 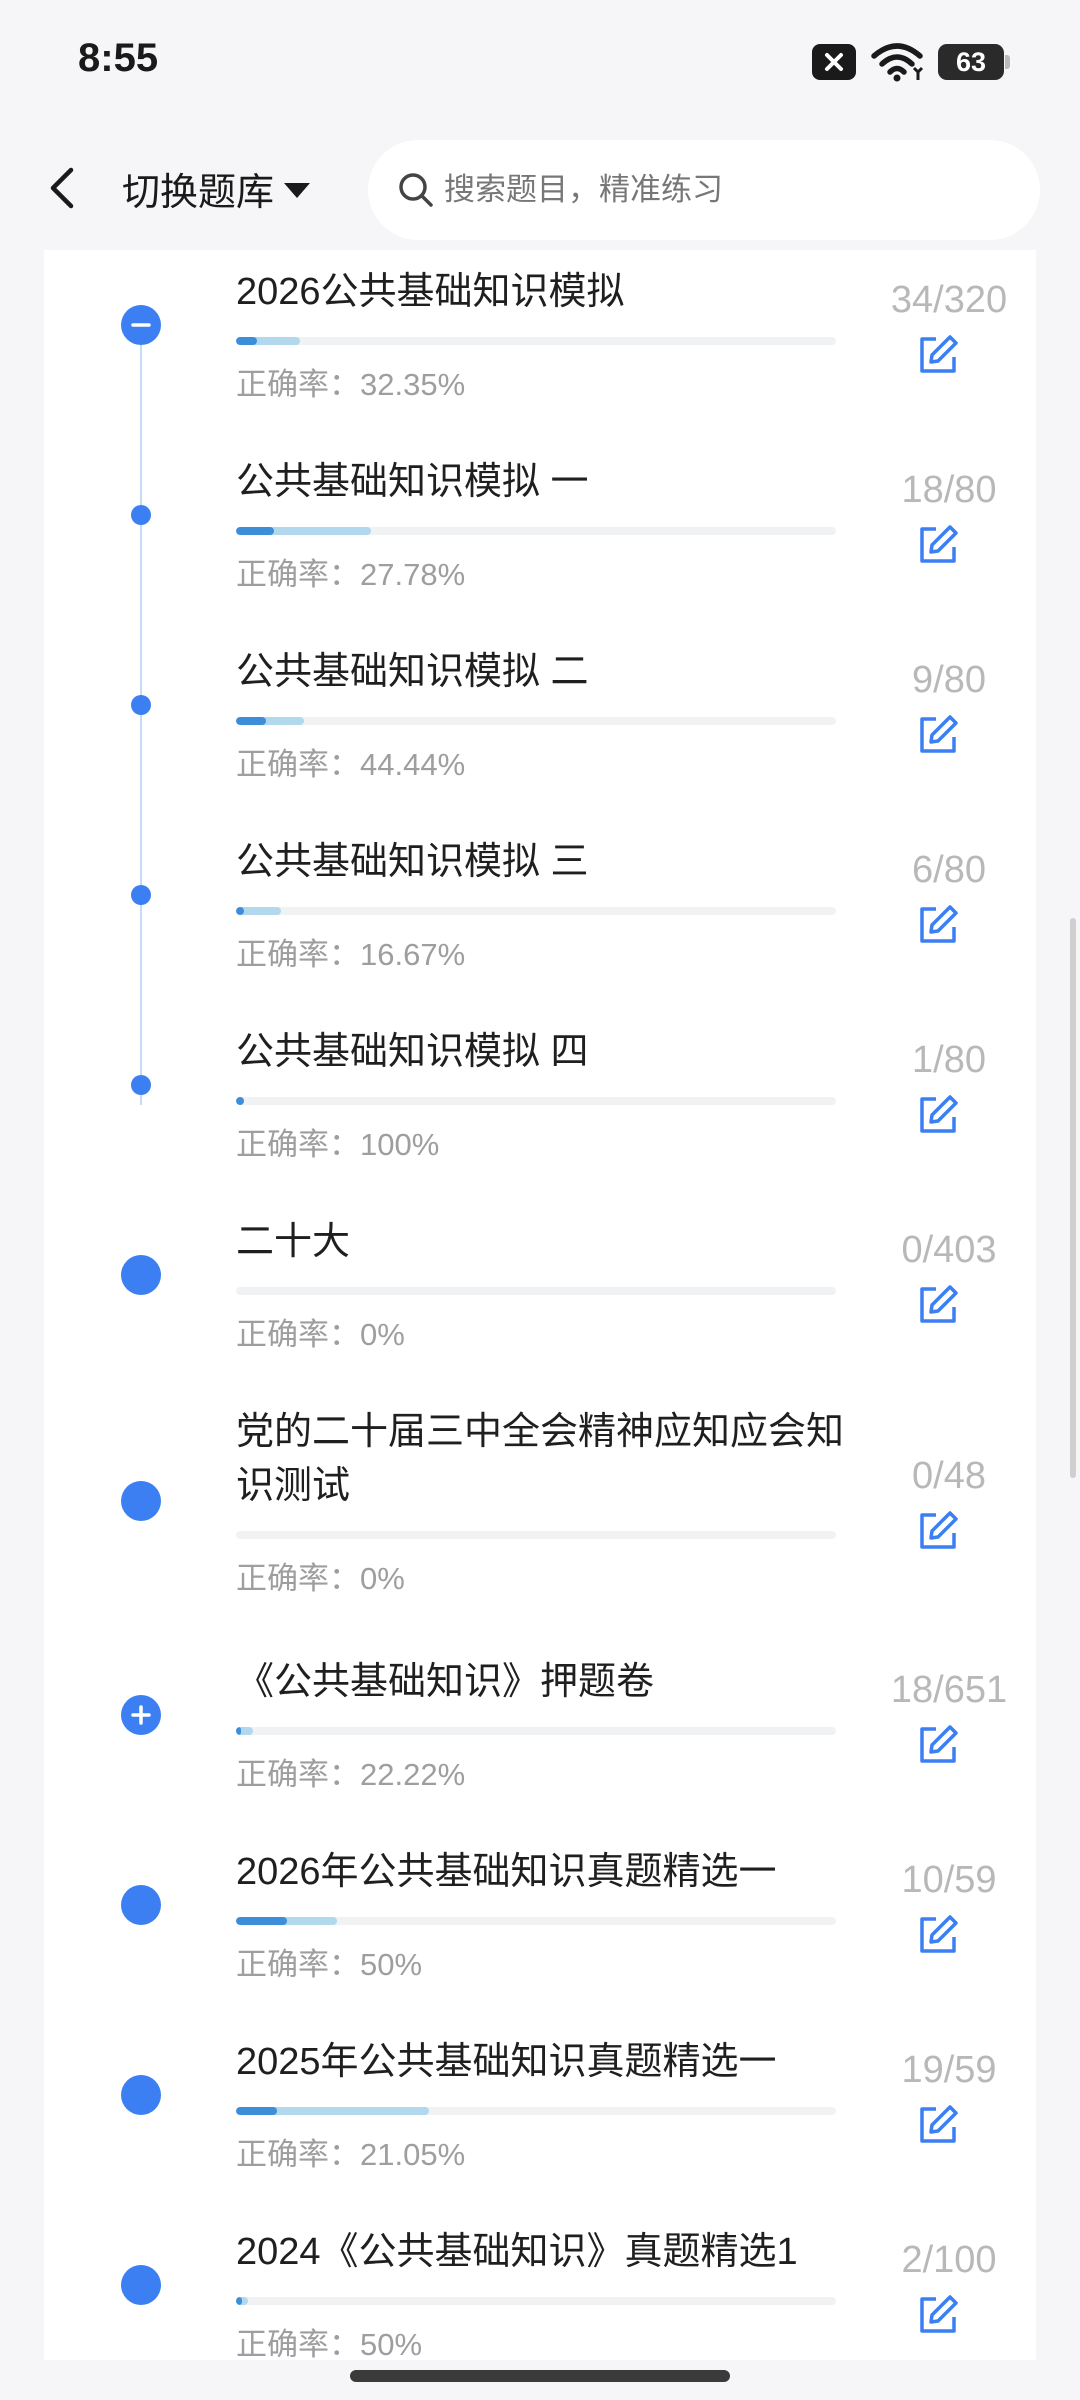 I want to click on search-input, so click(x=724, y=190).